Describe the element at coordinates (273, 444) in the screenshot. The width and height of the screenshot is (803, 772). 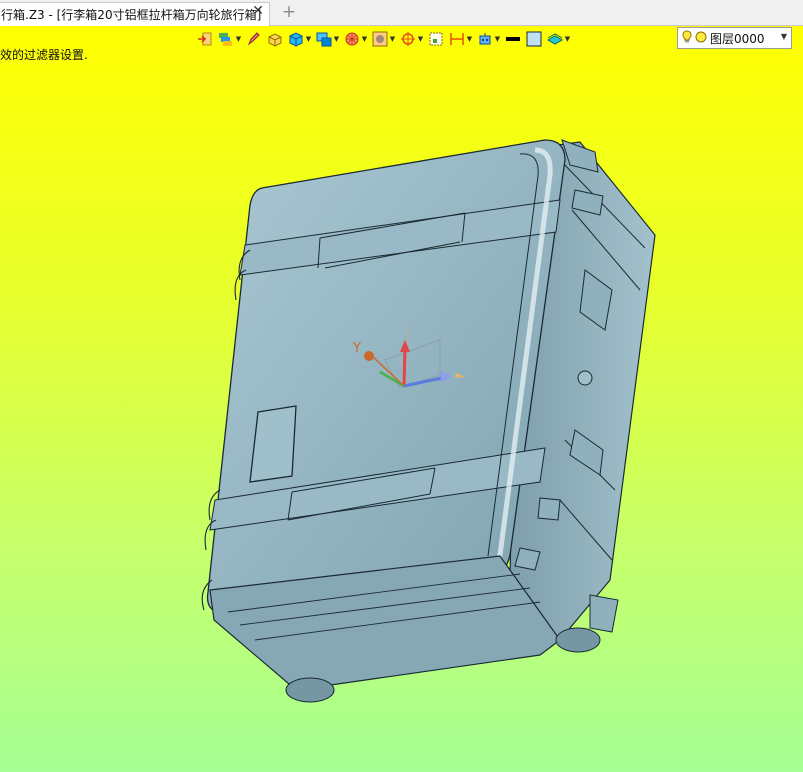
I see `label-window` at that location.